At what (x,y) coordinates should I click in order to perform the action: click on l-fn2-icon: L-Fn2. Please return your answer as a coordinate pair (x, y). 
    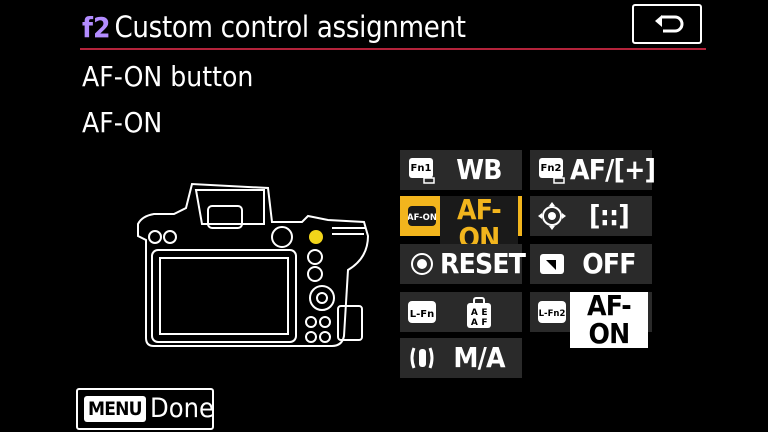
    Looking at the image, I should click on (552, 312).